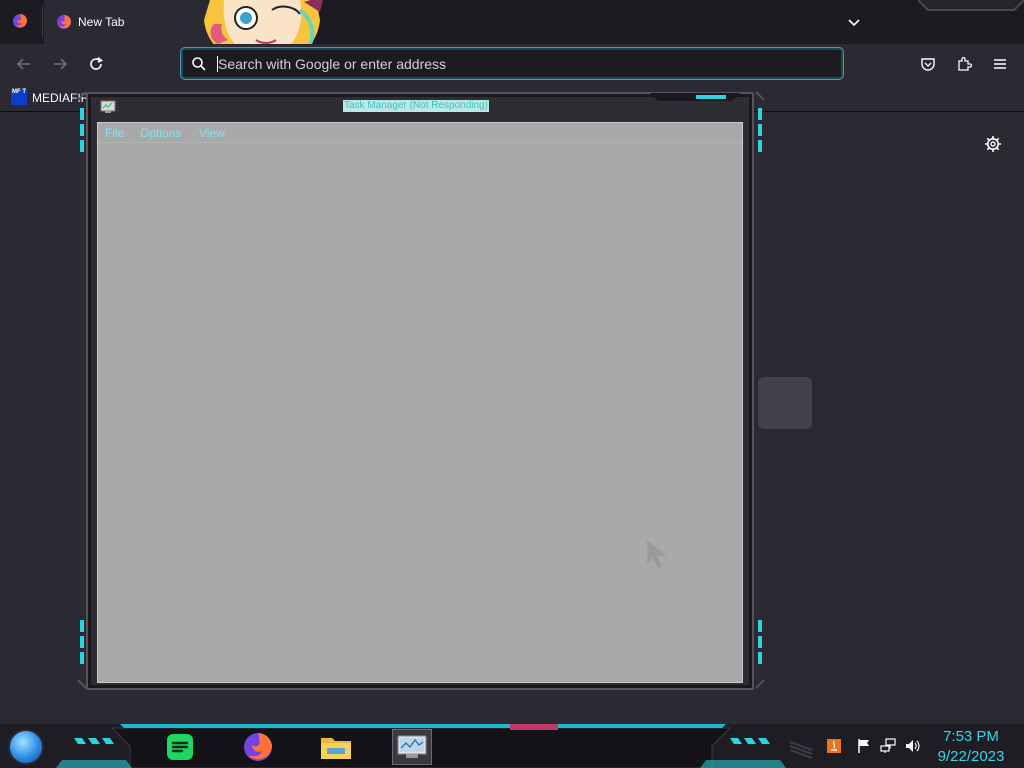  I want to click on folder-icon, so click(336, 748).